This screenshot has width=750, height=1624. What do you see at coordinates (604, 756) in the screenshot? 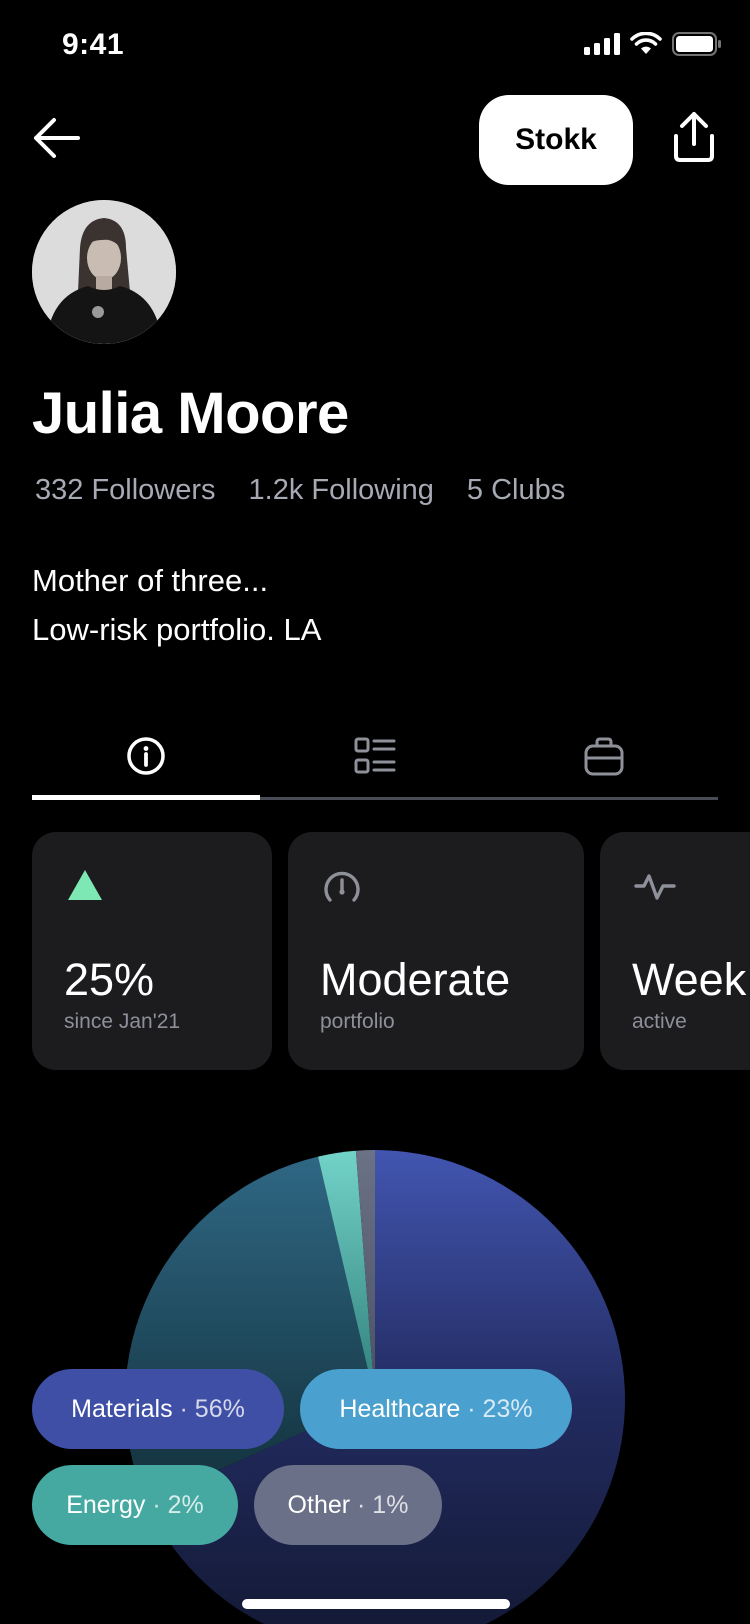
I see `briefcase-icon` at bounding box center [604, 756].